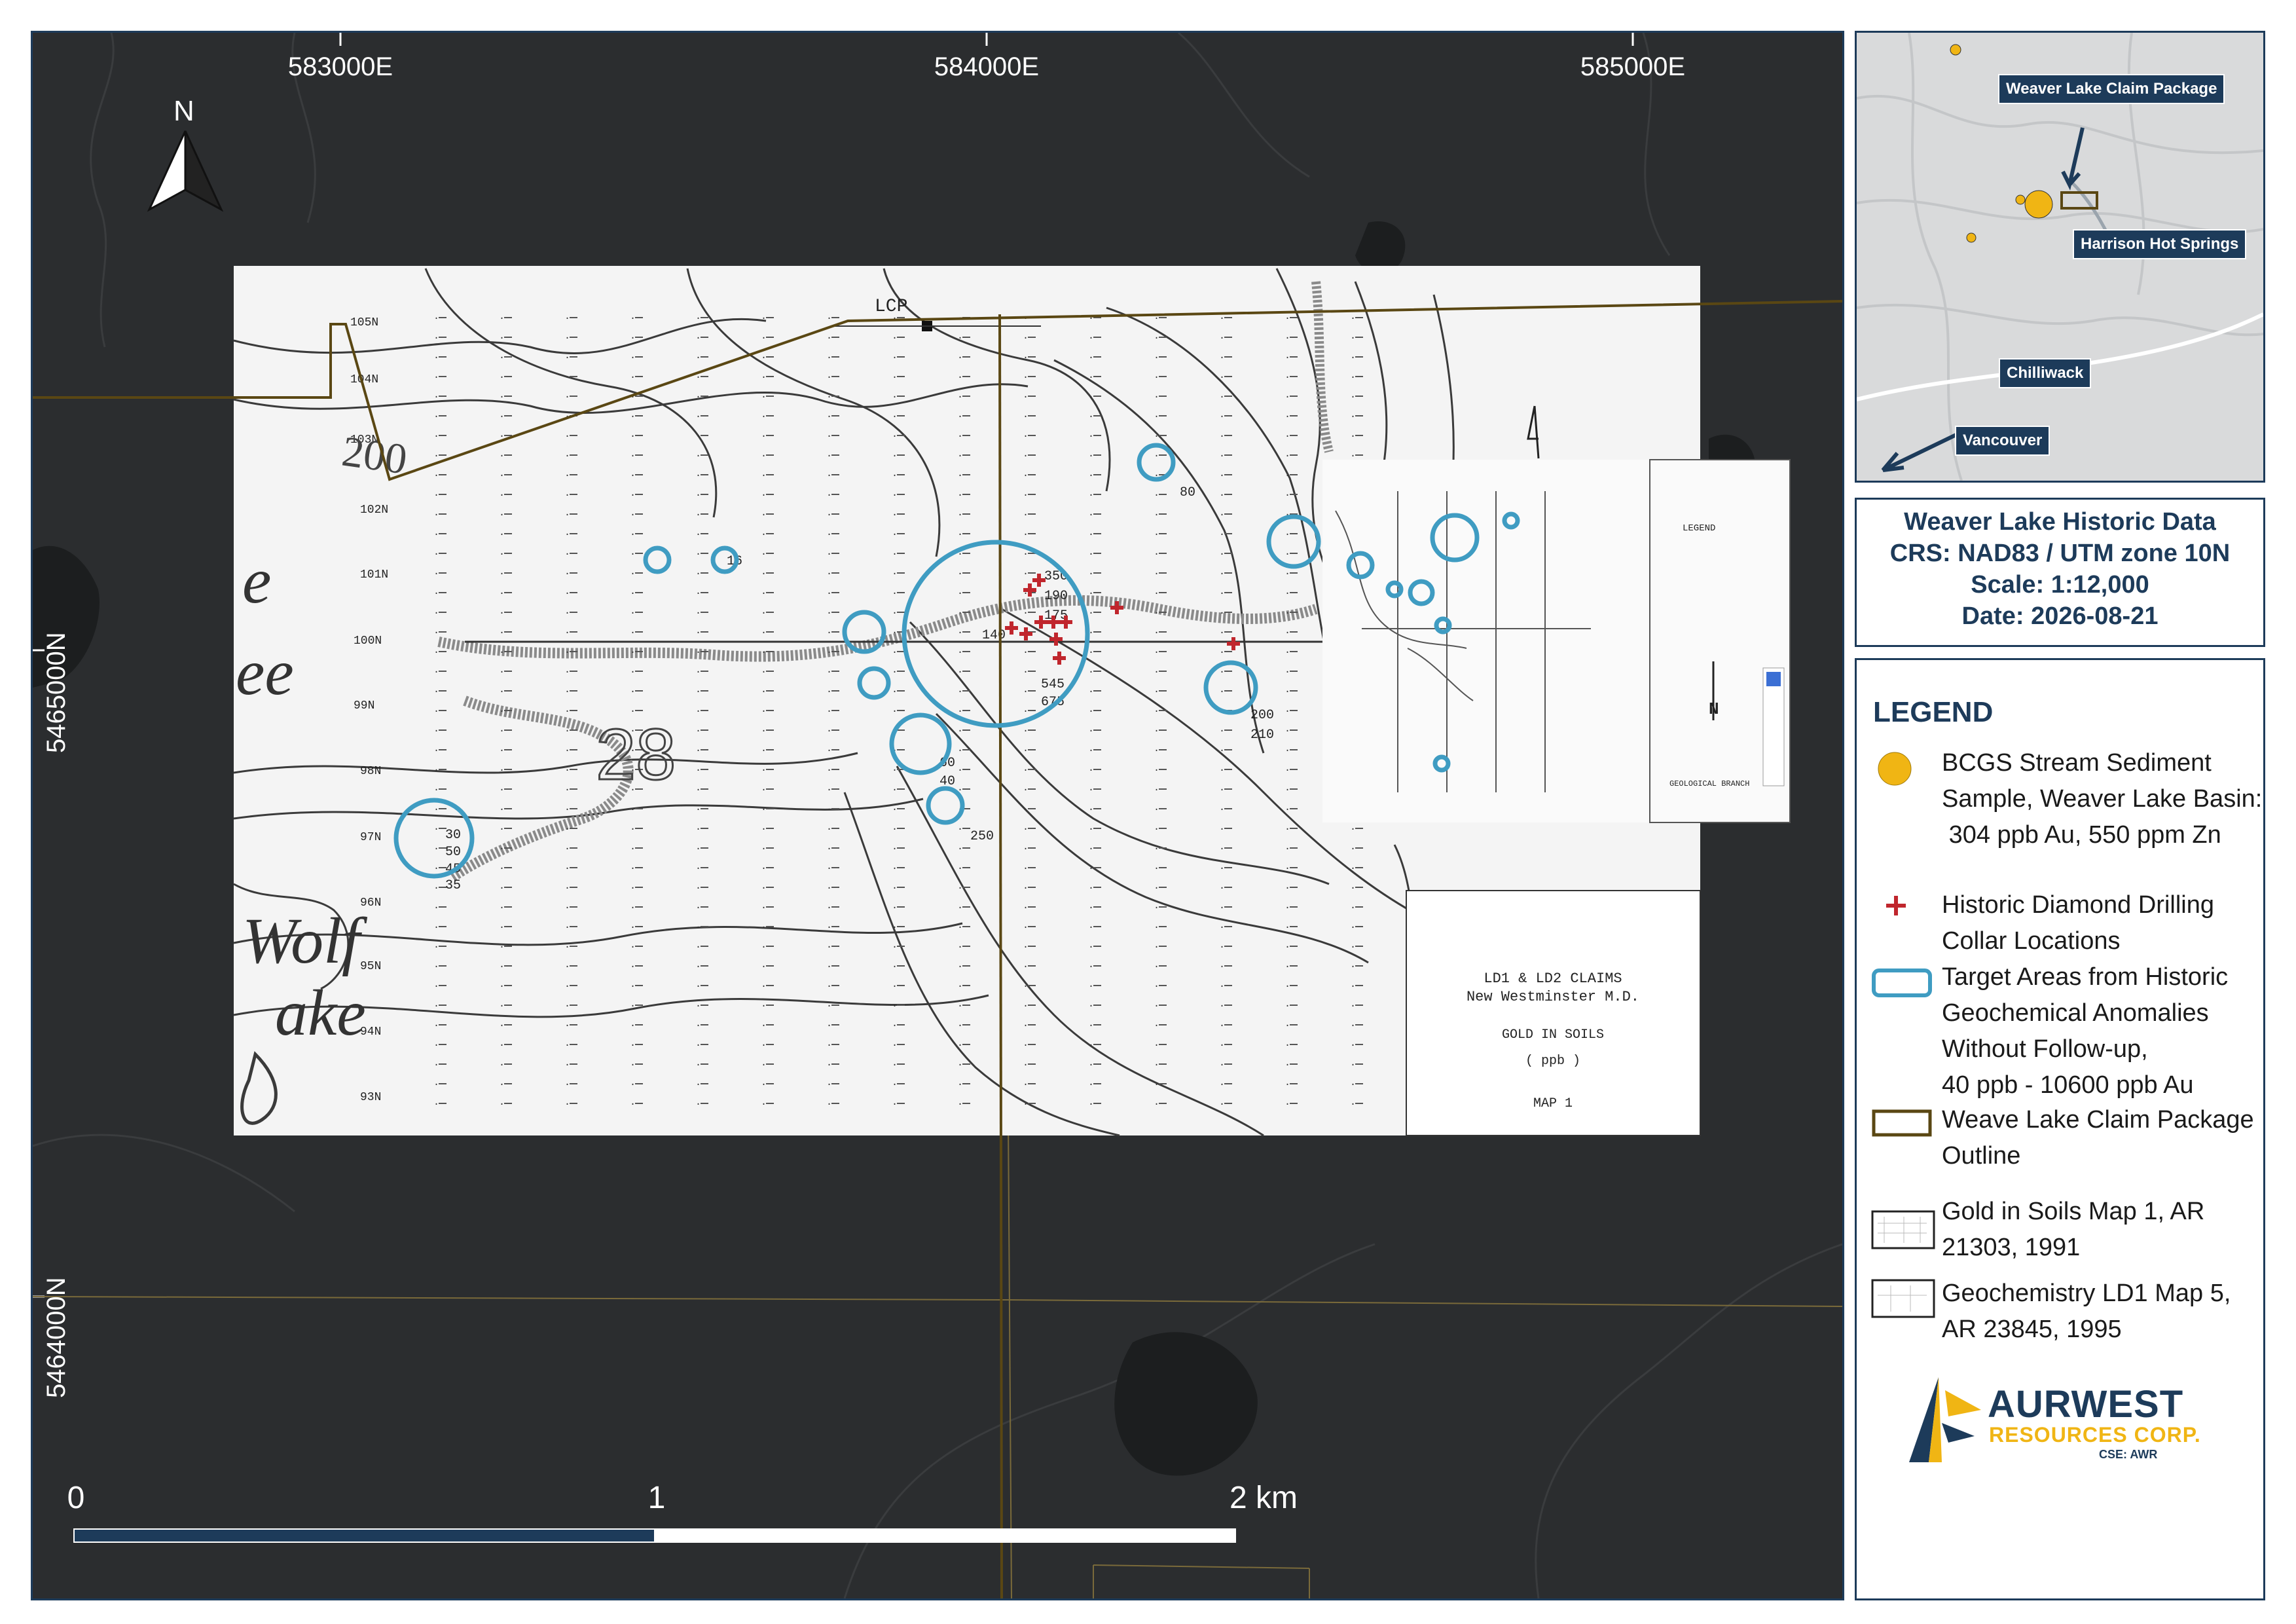 The width and height of the screenshot is (2296, 1624). What do you see at coordinates (1262, 715) in the screenshot?
I see `anomaly-value: 200` at bounding box center [1262, 715].